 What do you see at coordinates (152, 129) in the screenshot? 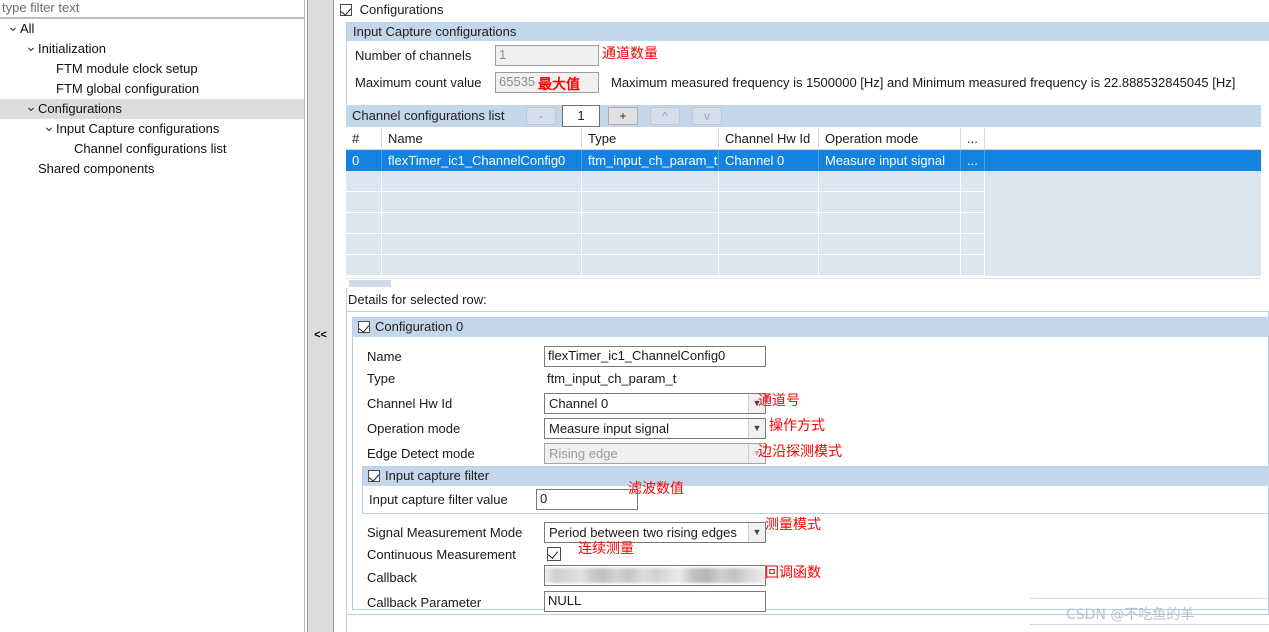
I see `tree-item-input-capture-configurations: ⌄Input Capture configurations` at bounding box center [152, 129].